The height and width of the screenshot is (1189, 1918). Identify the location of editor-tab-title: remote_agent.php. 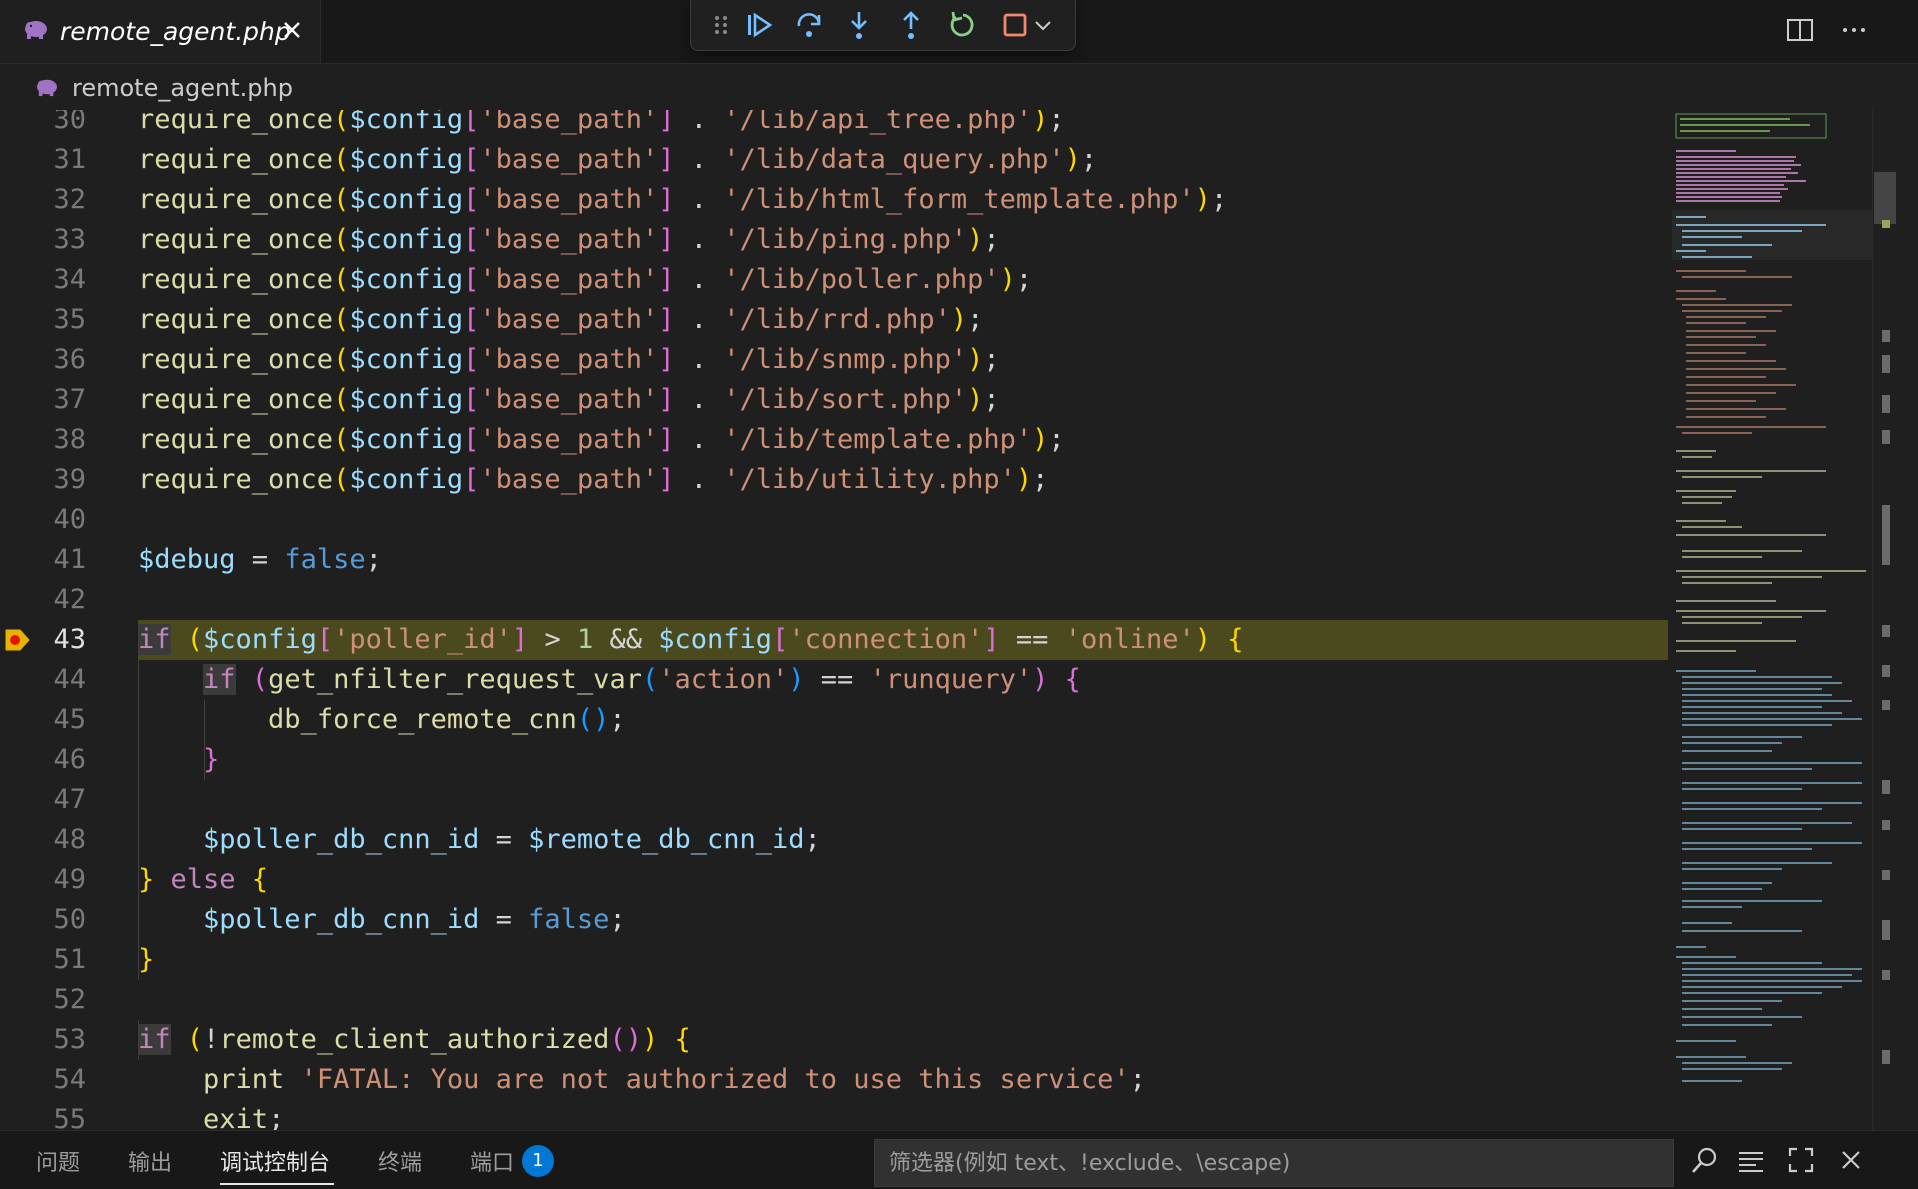
(175, 31).